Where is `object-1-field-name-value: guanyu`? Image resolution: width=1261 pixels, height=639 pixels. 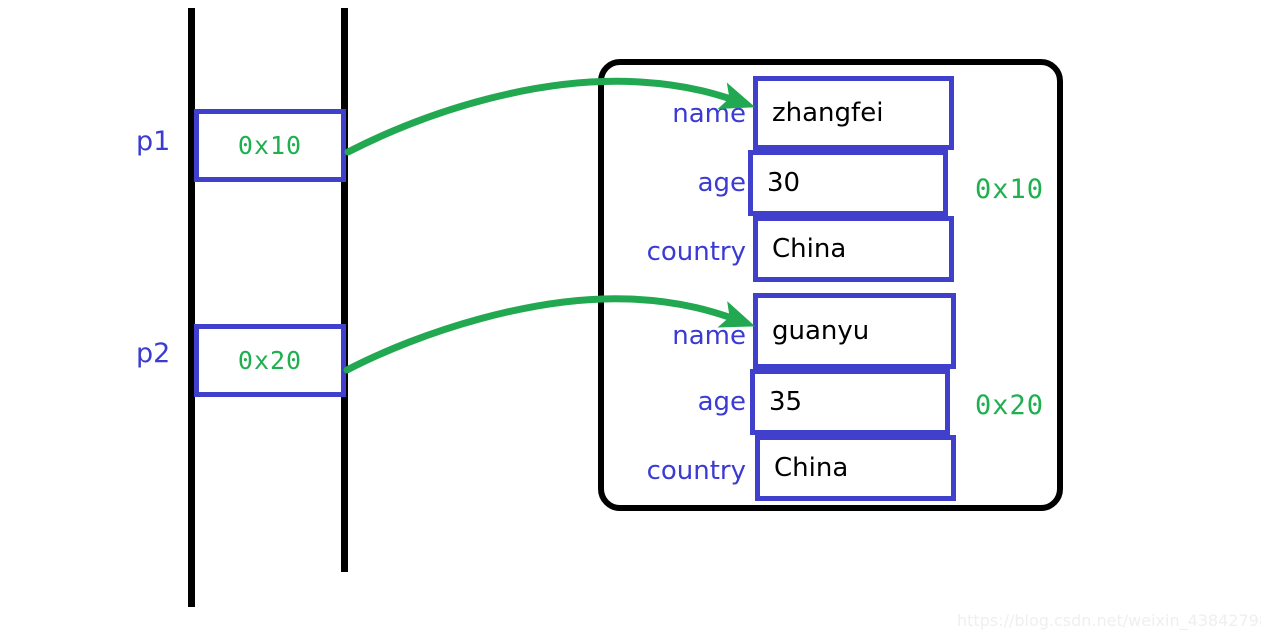
object-1-field-name-value: guanyu is located at coordinates (821, 331).